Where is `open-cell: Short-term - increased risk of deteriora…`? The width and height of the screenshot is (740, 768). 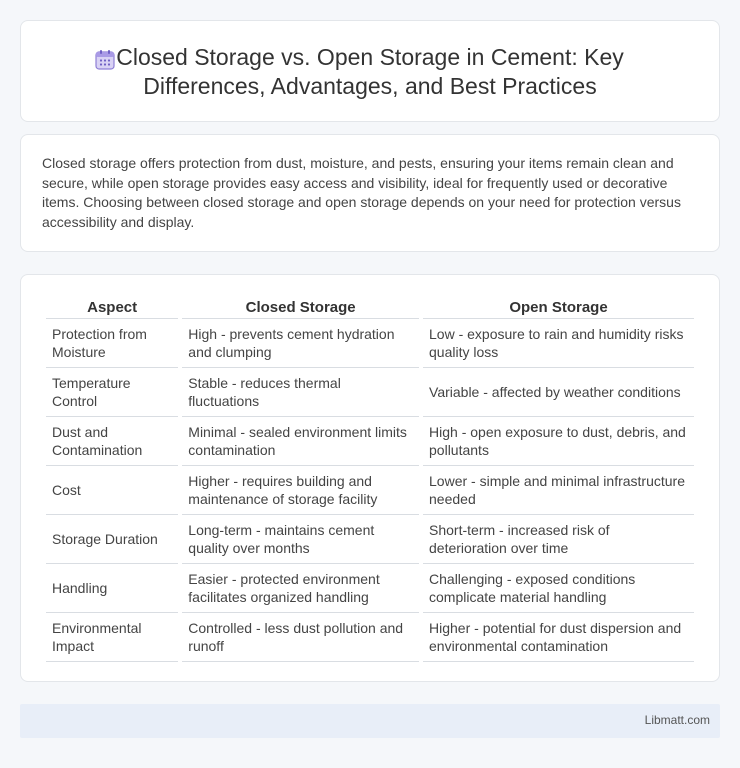
open-cell: Short-term - increased risk of deteriora… is located at coordinates (558, 539).